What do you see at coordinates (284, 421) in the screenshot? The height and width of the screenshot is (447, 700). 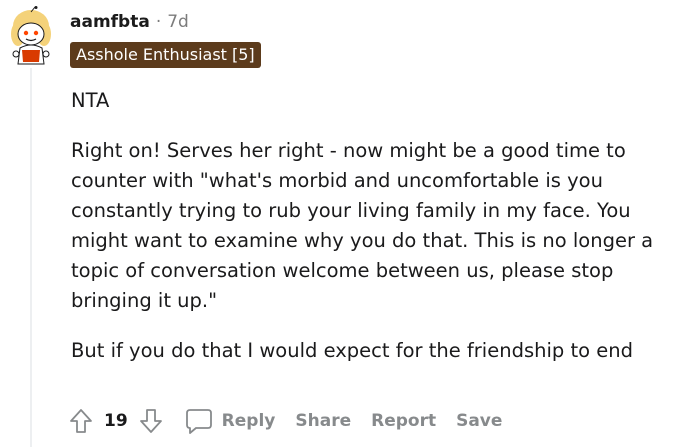 I see `comment-actions: 19 Reply Share Report Save` at bounding box center [284, 421].